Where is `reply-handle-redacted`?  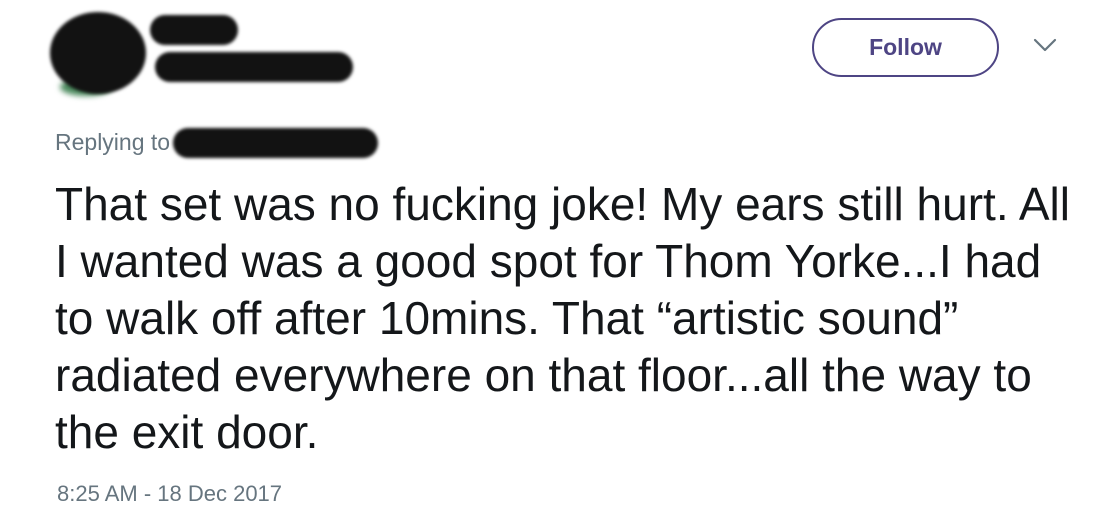
reply-handle-redacted is located at coordinates (275, 143).